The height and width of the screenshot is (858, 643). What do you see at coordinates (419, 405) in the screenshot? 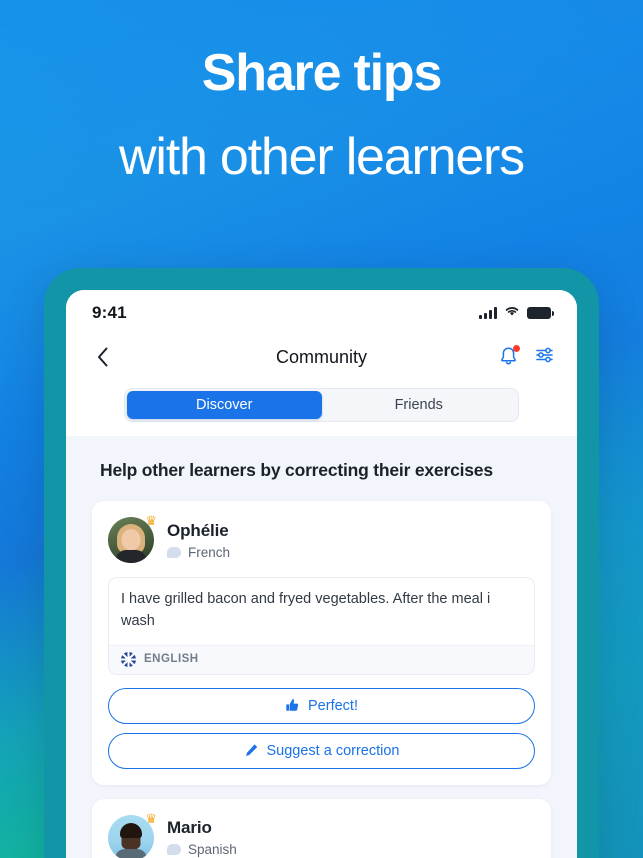
I see `tab-friends: Friends` at bounding box center [419, 405].